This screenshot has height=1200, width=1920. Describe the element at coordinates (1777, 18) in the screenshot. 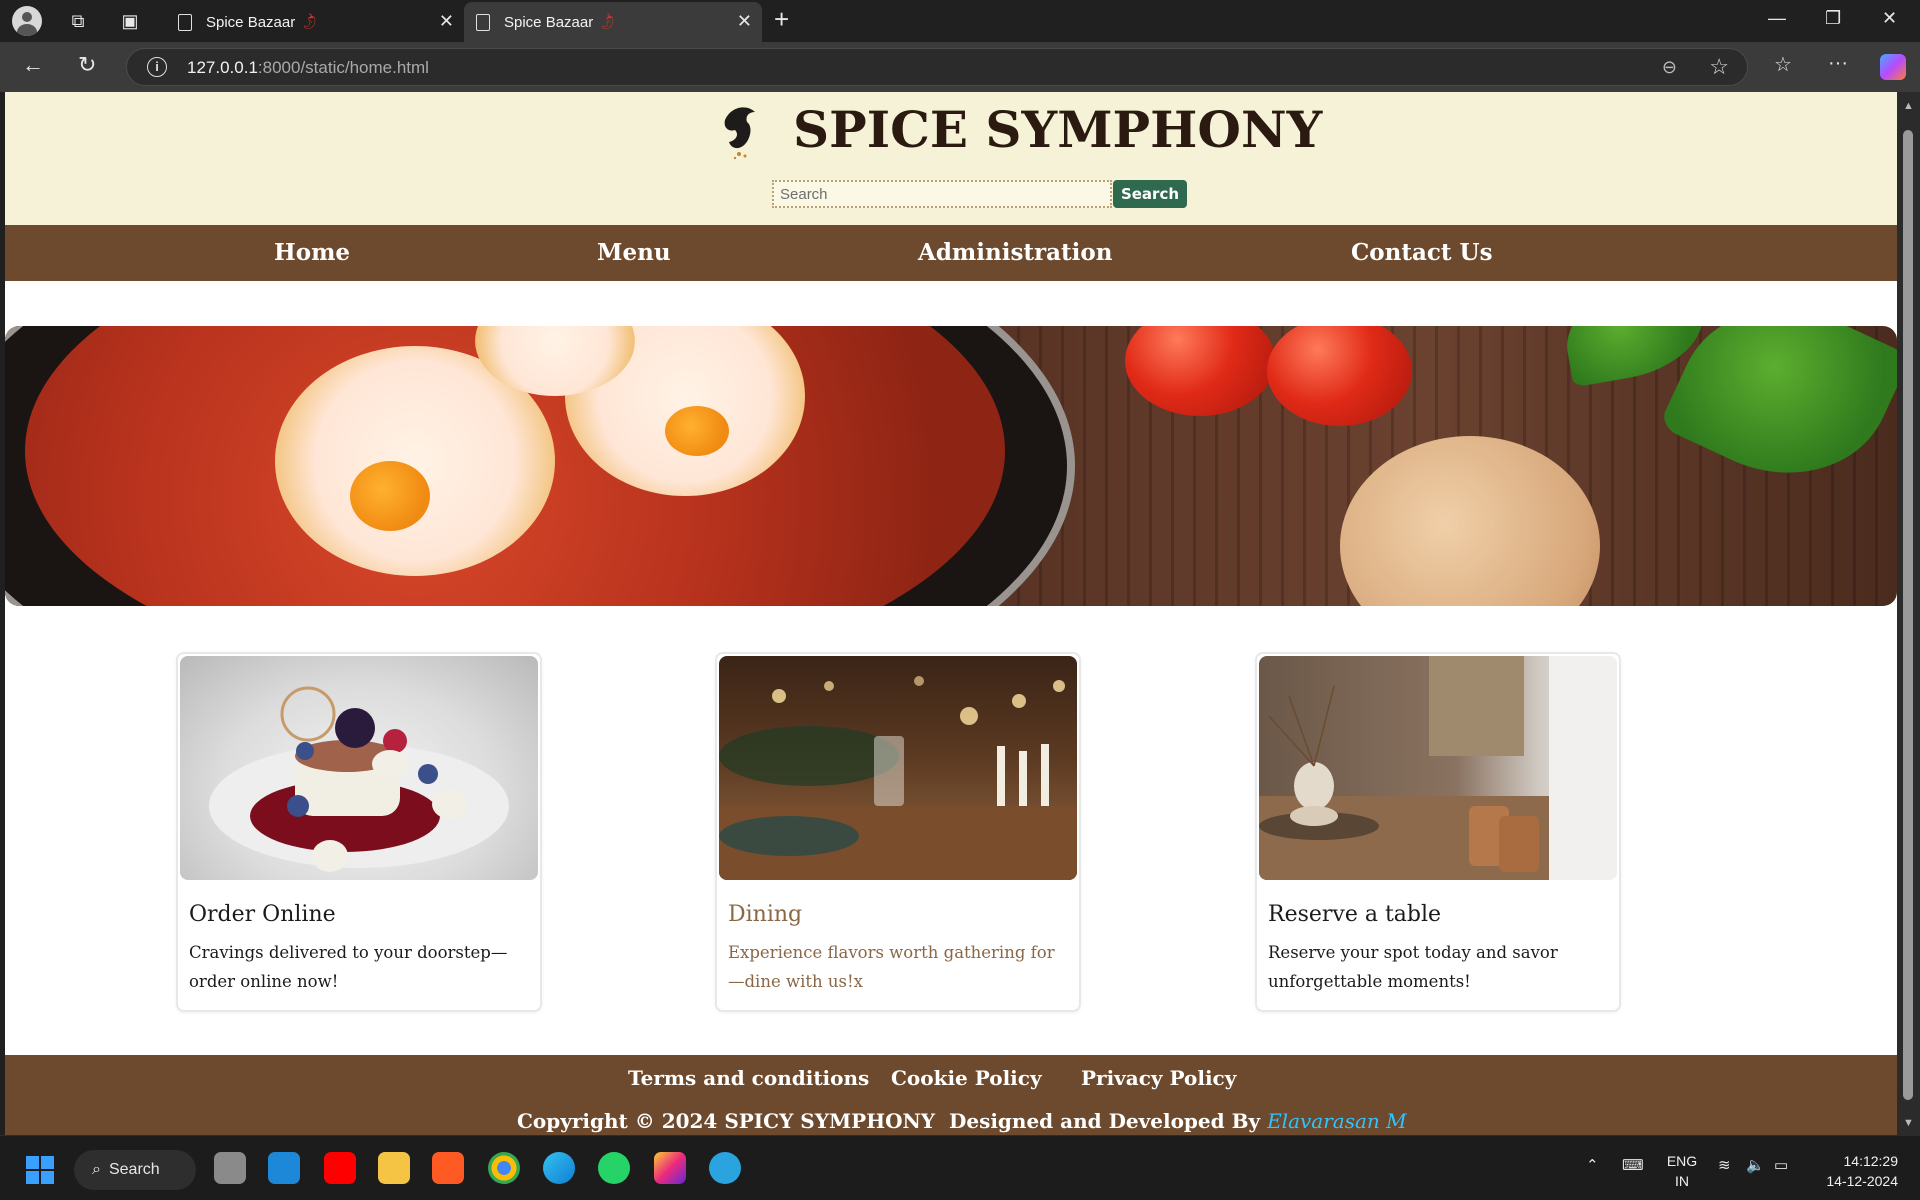

I see `minimize-icon: —` at that location.